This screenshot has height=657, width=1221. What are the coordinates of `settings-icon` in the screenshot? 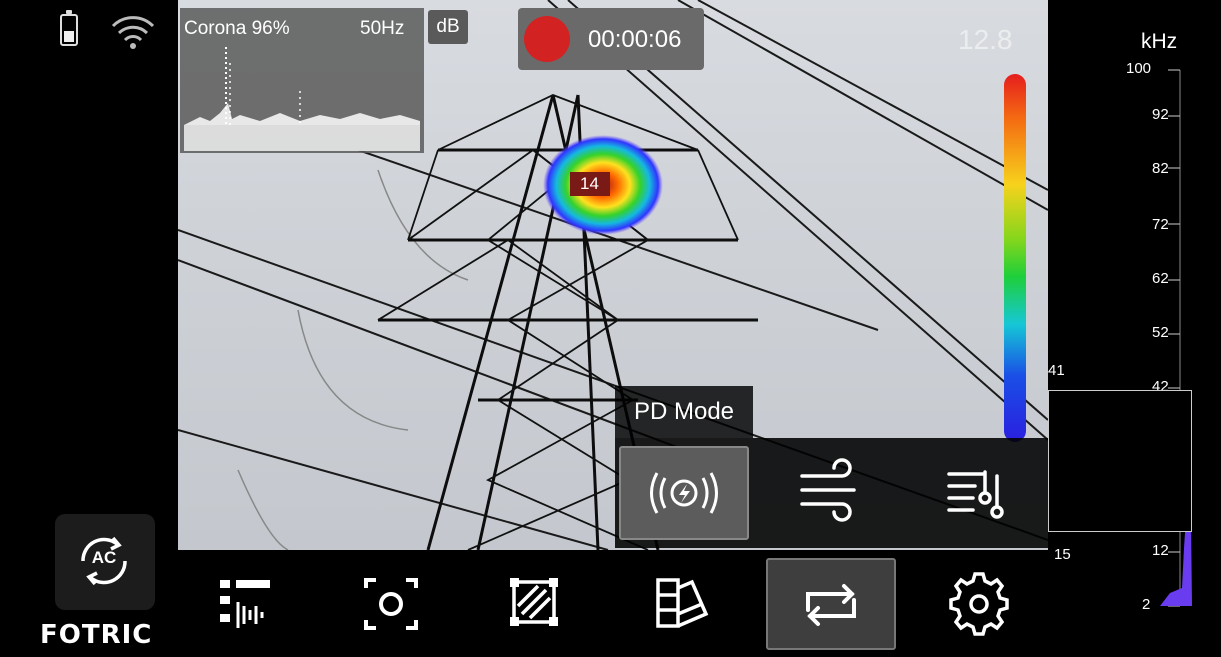 It's located at (979, 604).